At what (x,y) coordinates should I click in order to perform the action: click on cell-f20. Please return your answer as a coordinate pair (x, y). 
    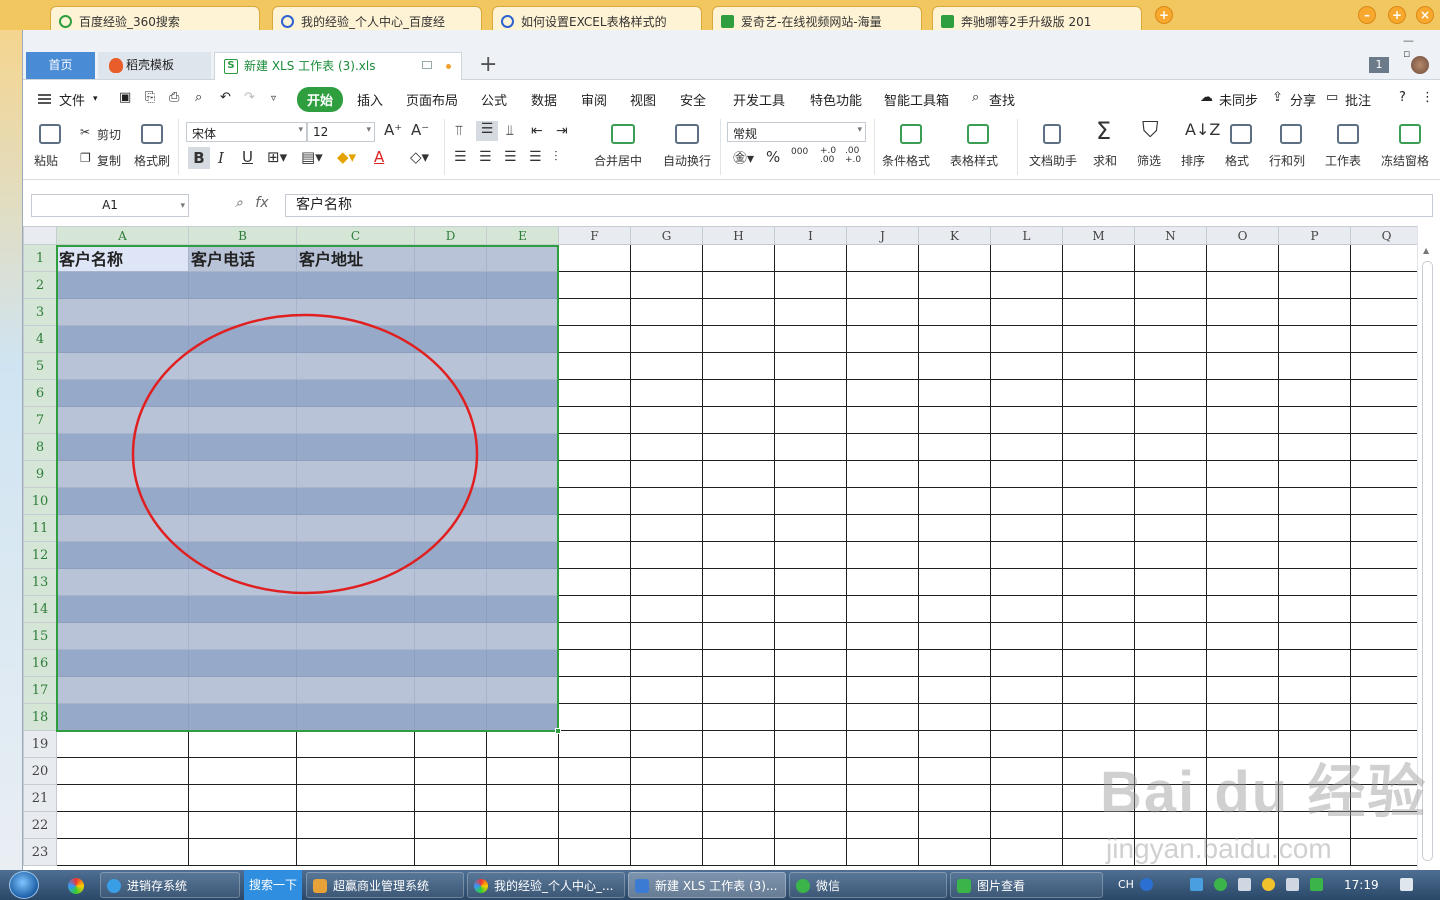
    Looking at the image, I should click on (594, 771).